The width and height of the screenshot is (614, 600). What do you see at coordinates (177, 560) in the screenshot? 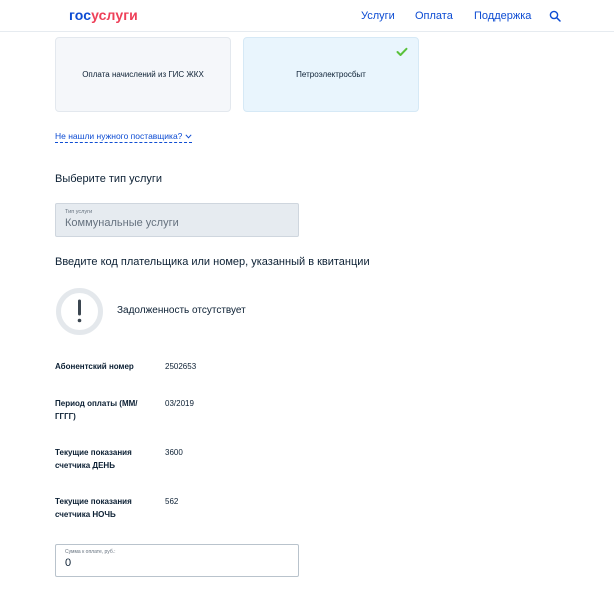
I see `payment-amount-input: Сумма к оплате, руб.: 0` at bounding box center [177, 560].